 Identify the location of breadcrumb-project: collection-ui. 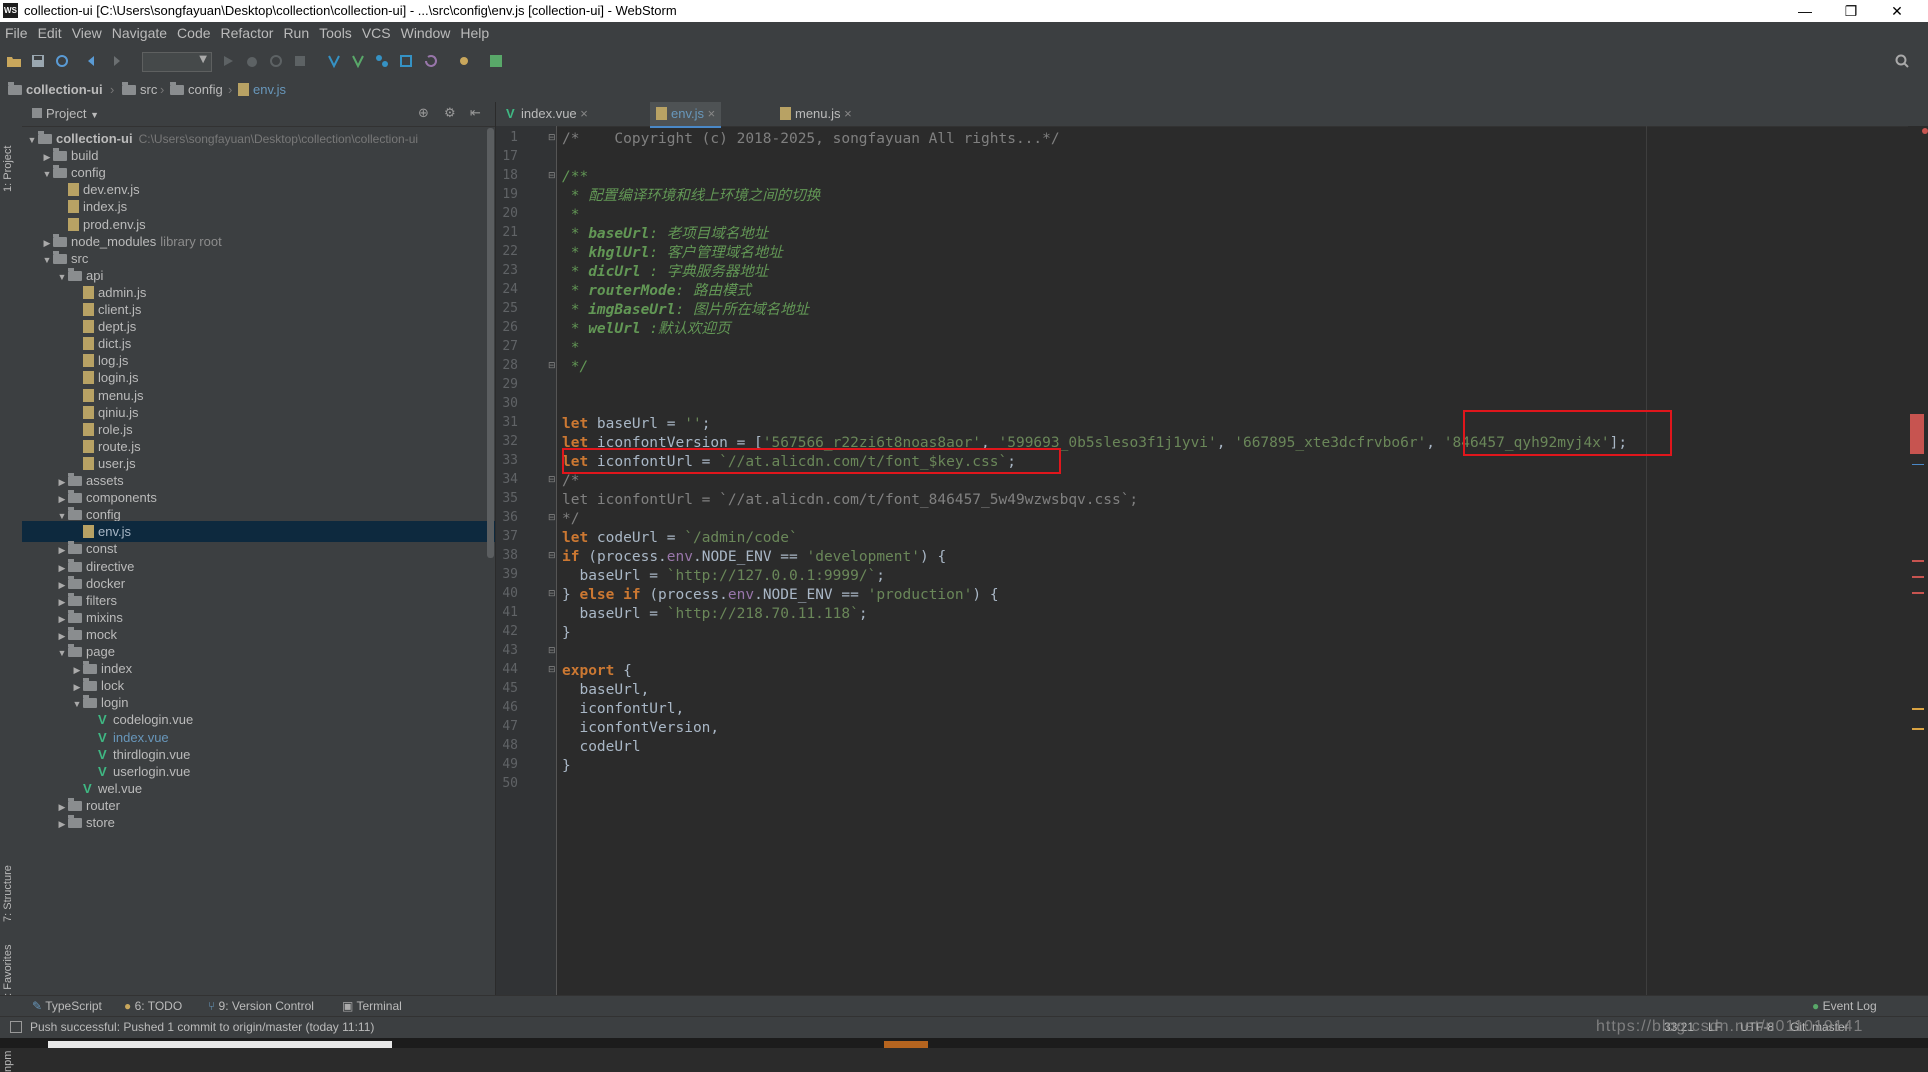
(55, 89).